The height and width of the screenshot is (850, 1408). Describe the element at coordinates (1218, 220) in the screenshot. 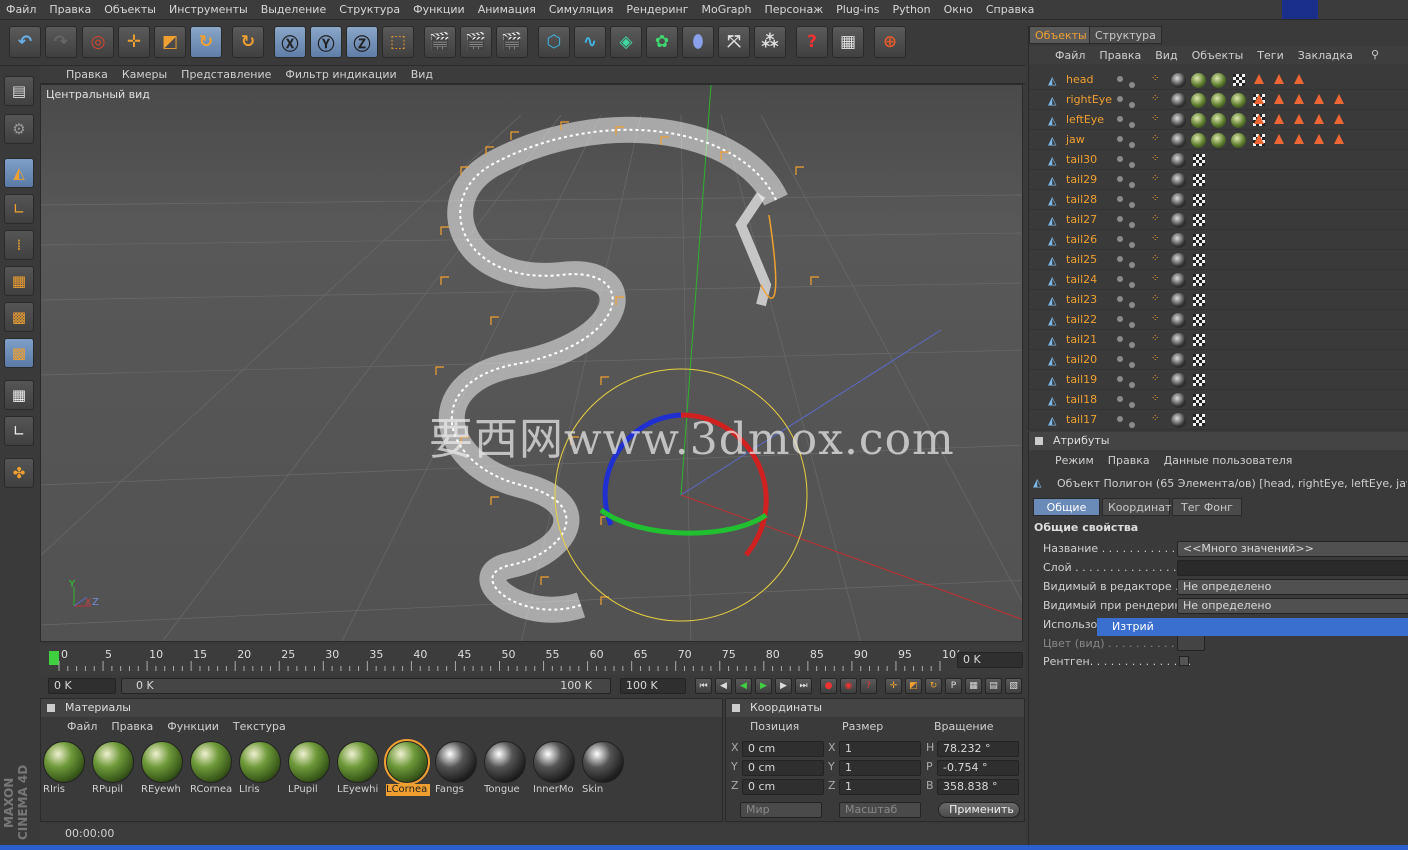

I see `object-row-tail27: ◭ tail27 ⁘` at that location.